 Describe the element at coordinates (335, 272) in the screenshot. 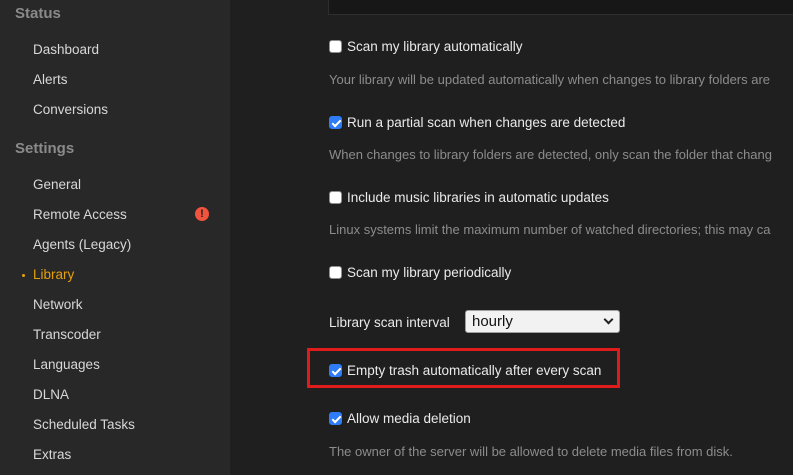

I see `scan-periodic-checkbox` at that location.